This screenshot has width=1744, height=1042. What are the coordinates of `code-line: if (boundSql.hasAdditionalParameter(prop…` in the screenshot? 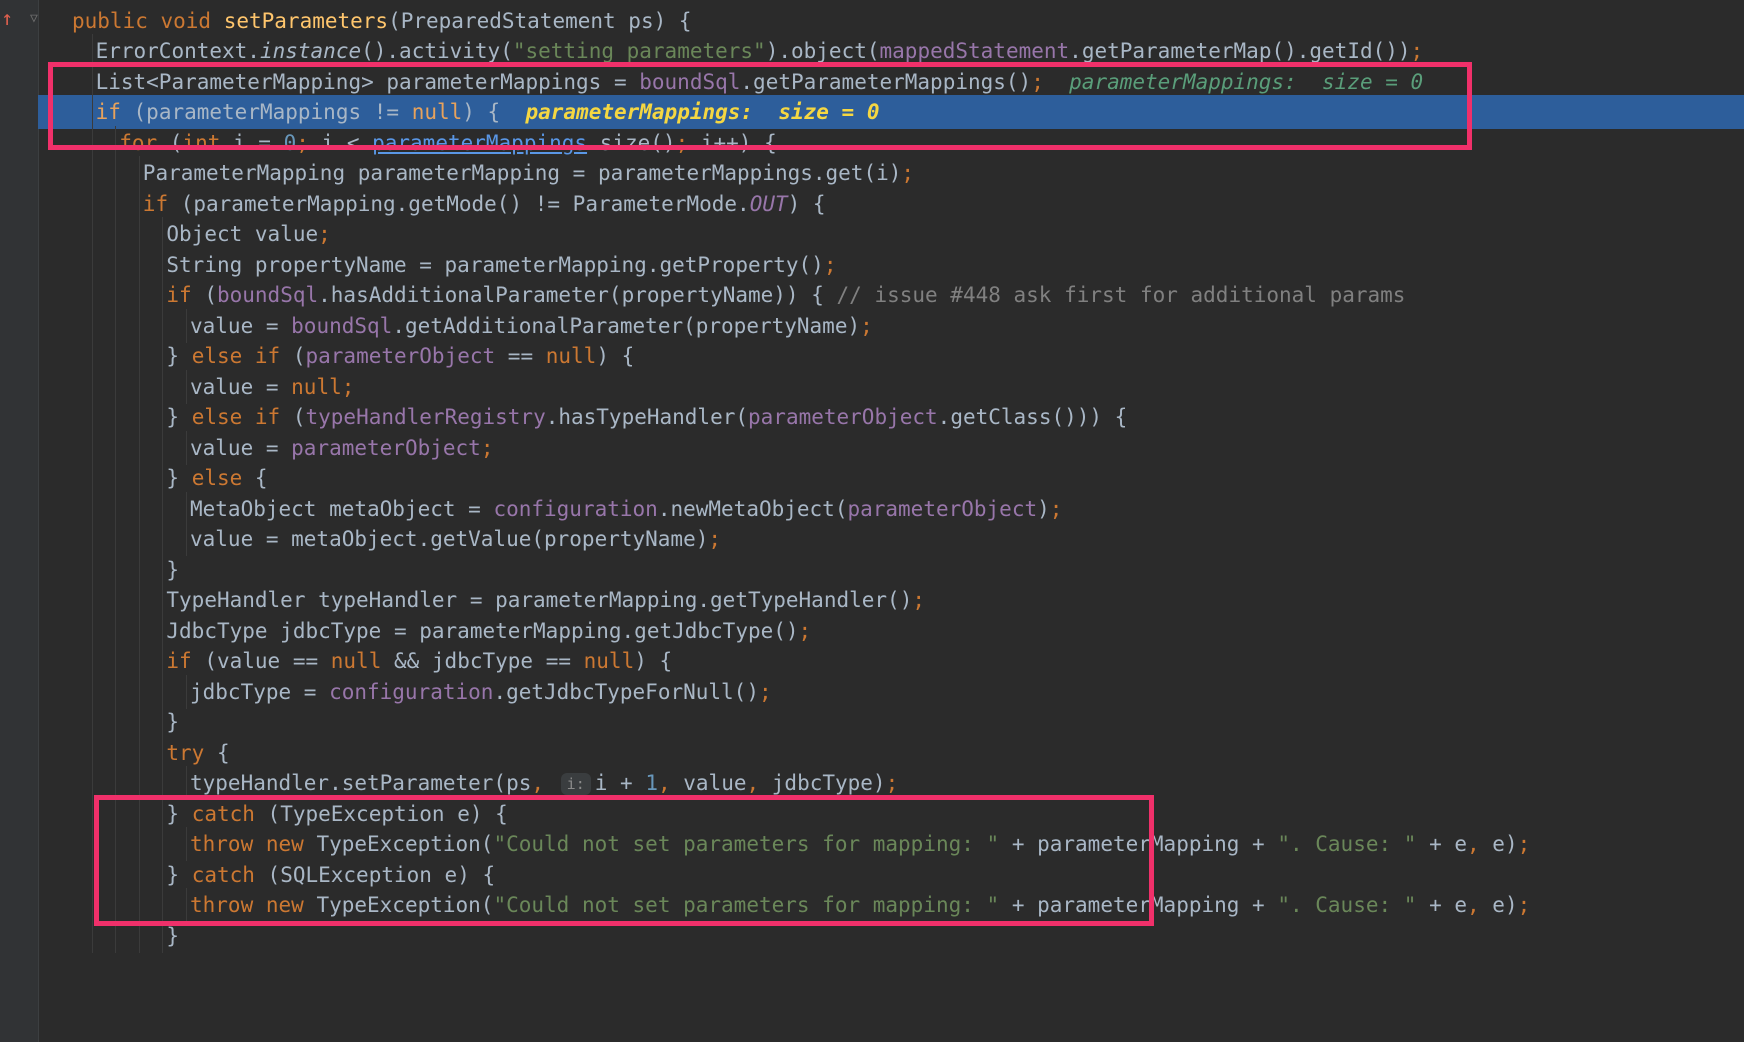 It's located at (891, 295).